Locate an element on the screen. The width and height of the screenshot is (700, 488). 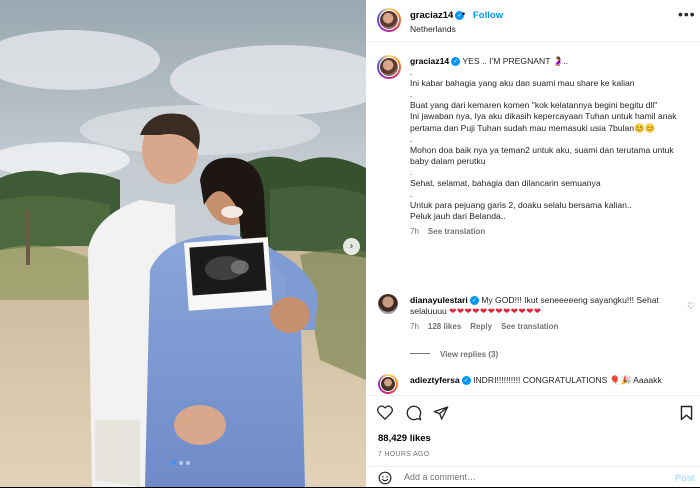
comment-likes: 128 likes is located at coordinates (444, 326).